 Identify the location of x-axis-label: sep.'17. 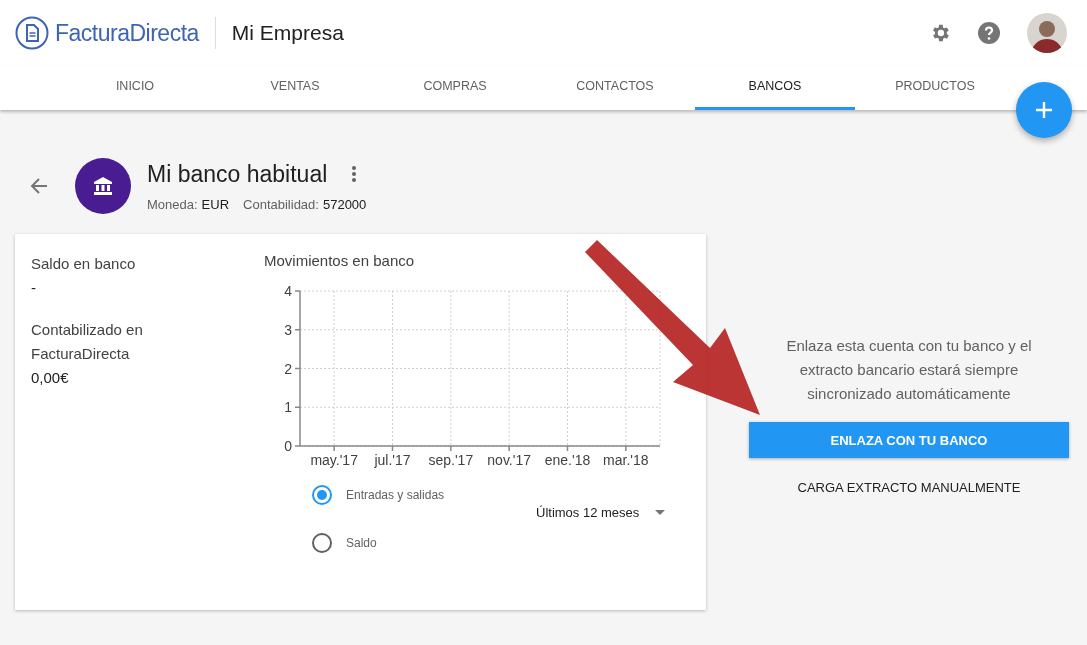
(451, 460).